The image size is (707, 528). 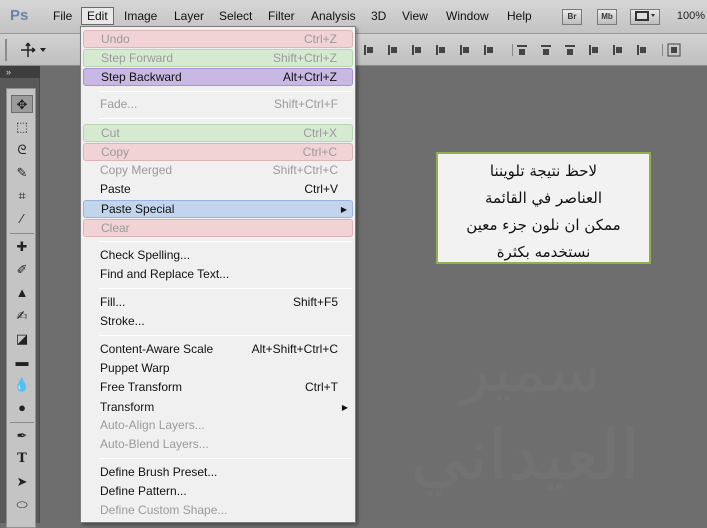 What do you see at coordinates (19, 15) in the screenshot?
I see `photoshop-logo: Ps` at bounding box center [19, 15].